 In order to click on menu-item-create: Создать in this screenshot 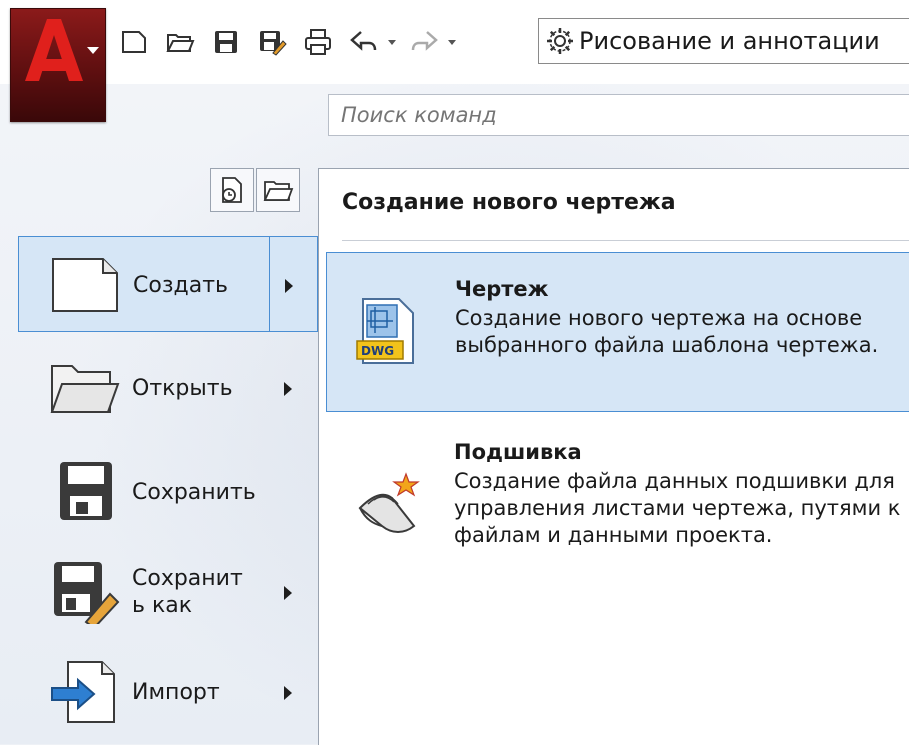, I will do `click(168, 284)`.